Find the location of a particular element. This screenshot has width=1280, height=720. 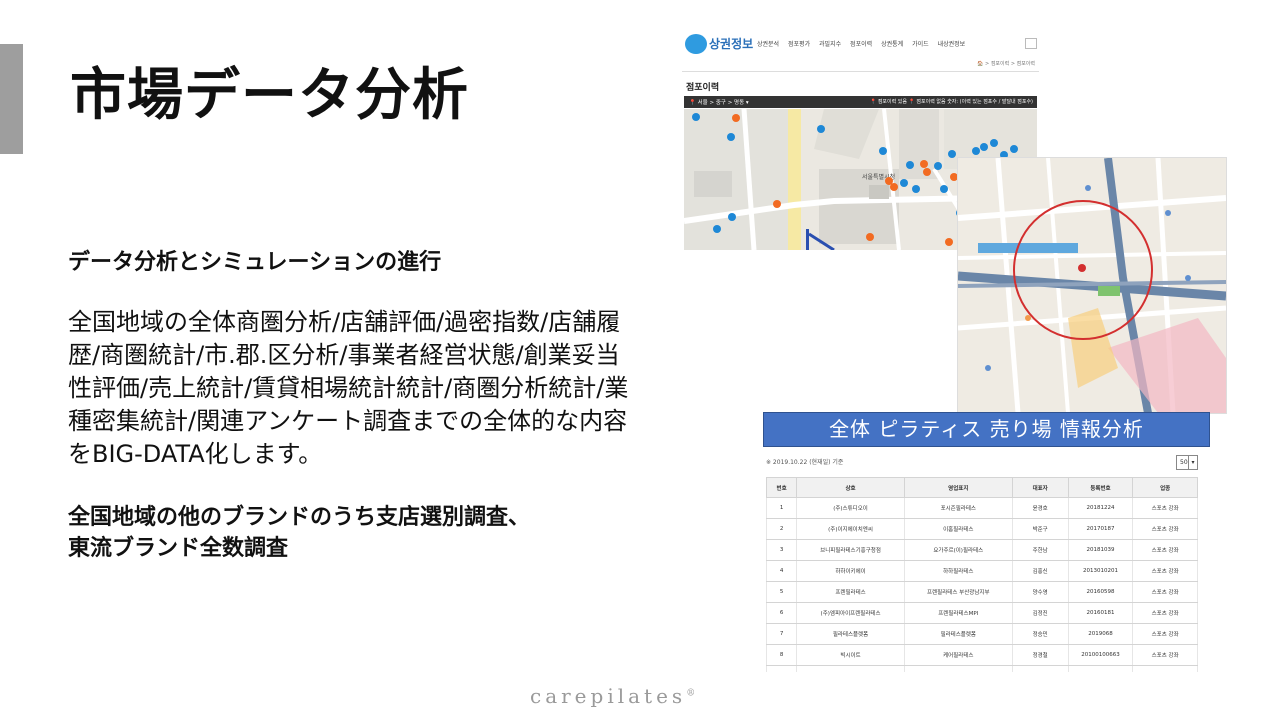

table-cell: (주)이지에이치엔씨 is located at coordinates (850, 529).